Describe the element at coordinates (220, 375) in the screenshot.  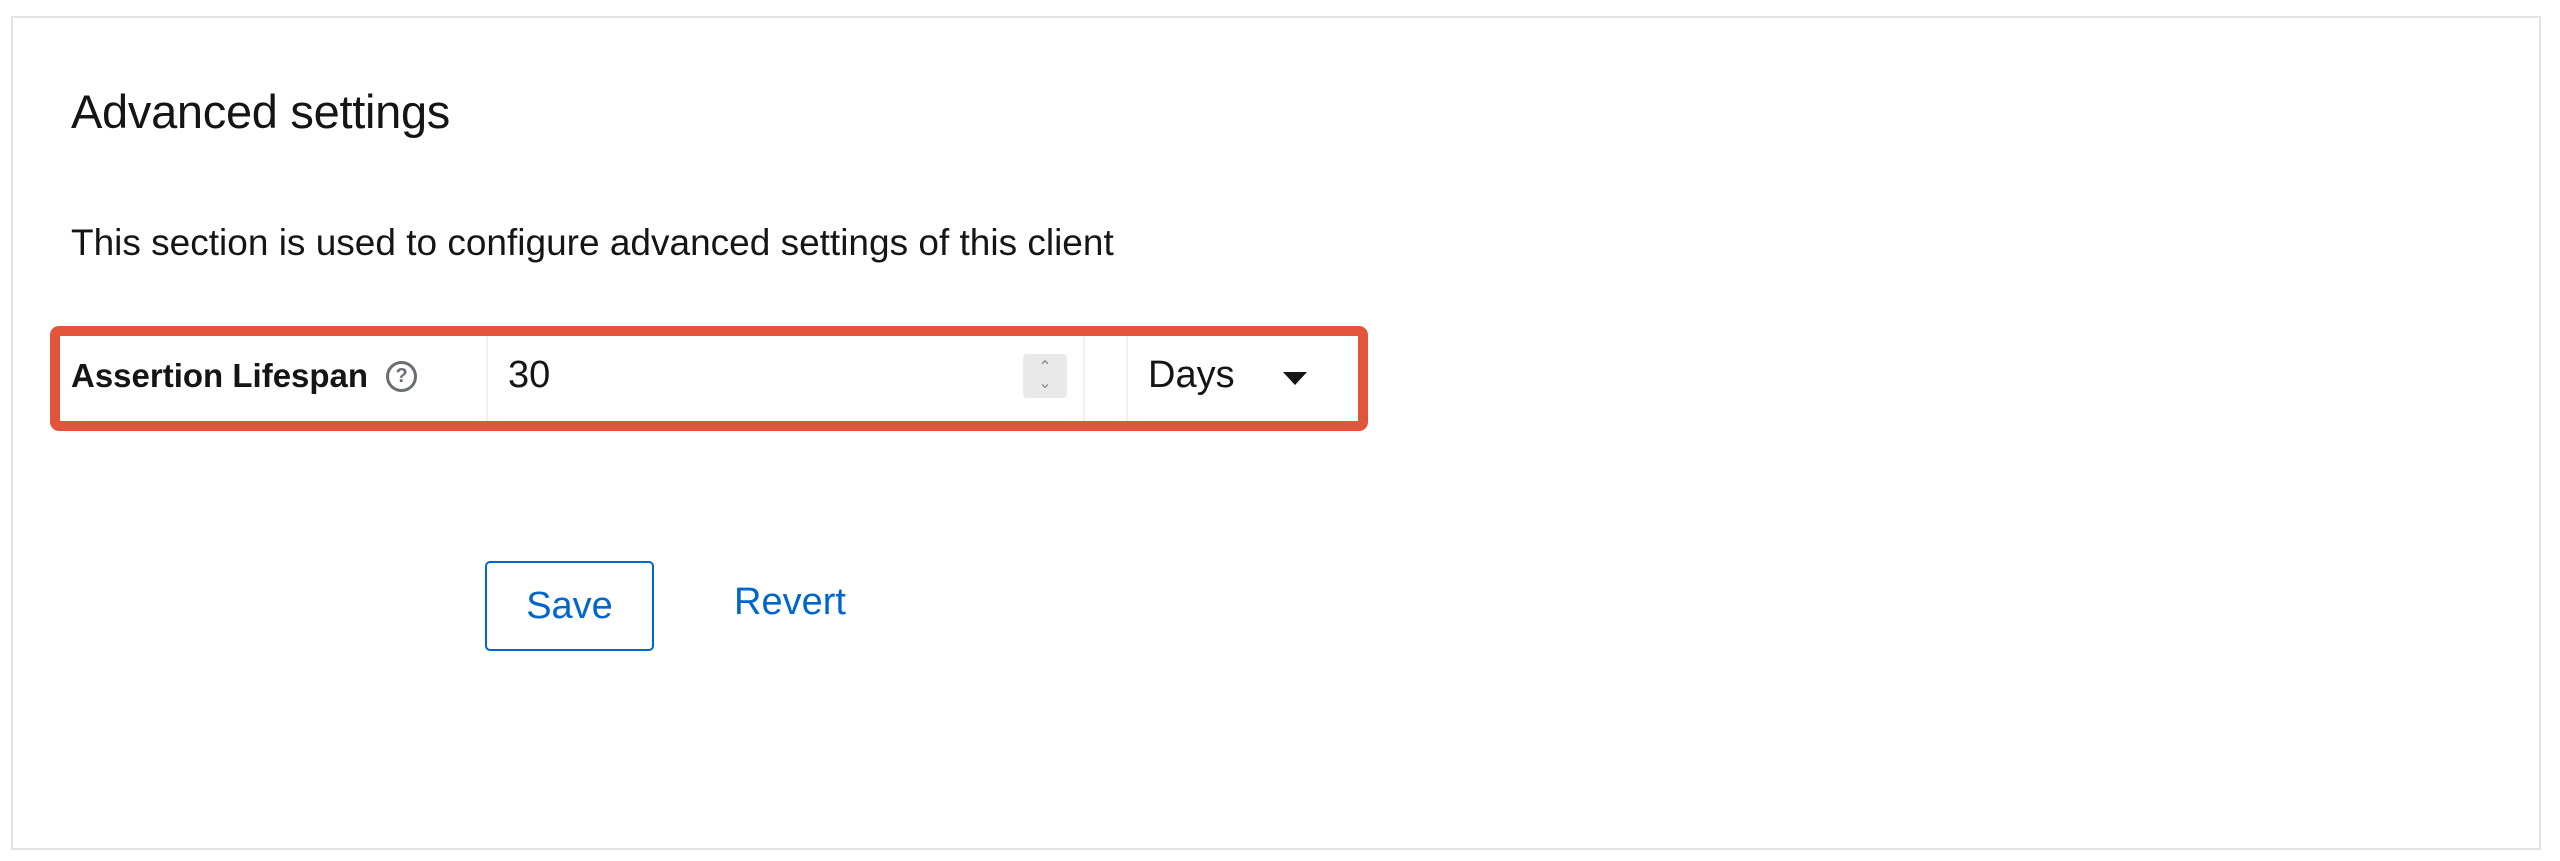
I see `assertion-lifespan-label: Assertion Lifespan` at that location.